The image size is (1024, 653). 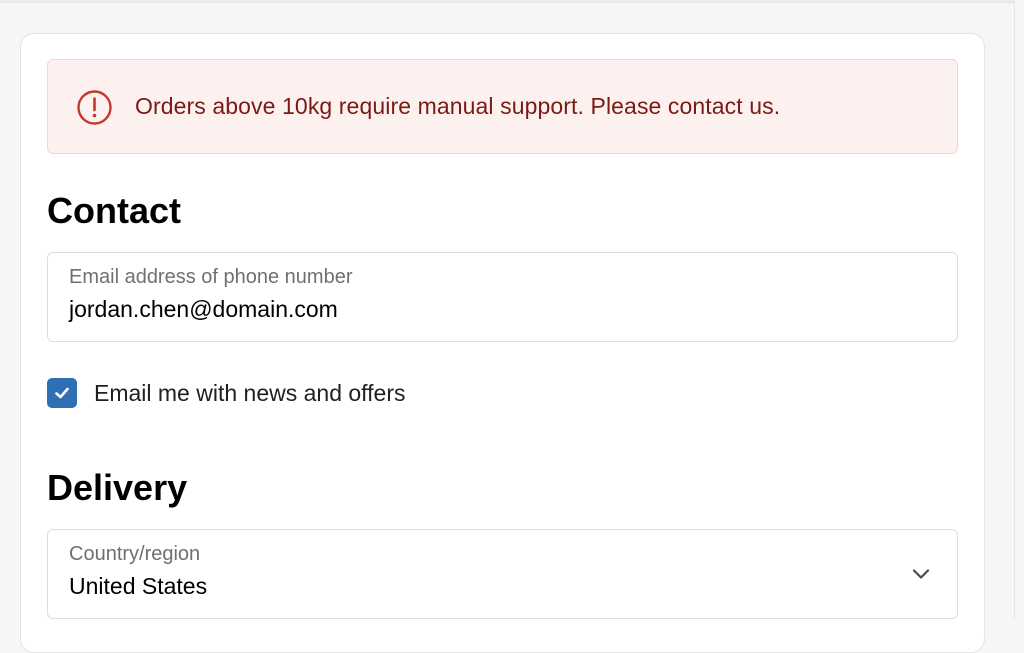 What do you see at coordinates (94, 107) in the screenshot?
I see `exclamation-circle-icon` at bounding box center [94, 107].